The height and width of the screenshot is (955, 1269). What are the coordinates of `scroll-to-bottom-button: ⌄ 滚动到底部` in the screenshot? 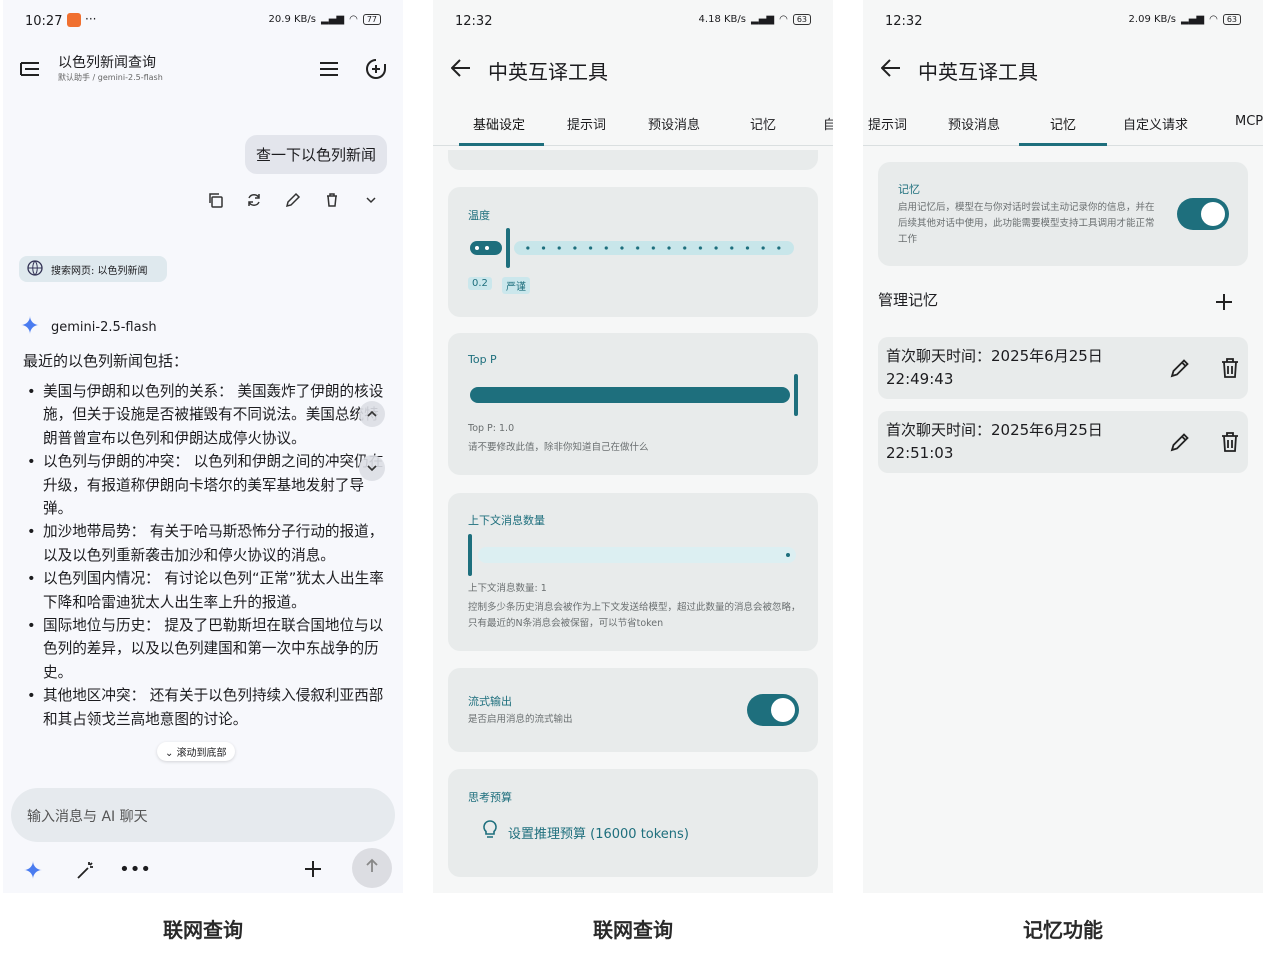 It's located at (196, 751).